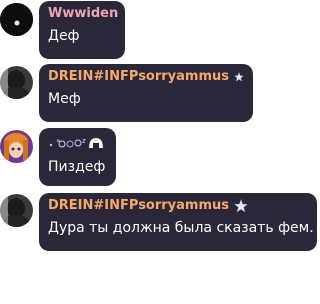 This screenshot has width=320, height=304. I want to click on avatar-anime-icon, so click(16, 146).